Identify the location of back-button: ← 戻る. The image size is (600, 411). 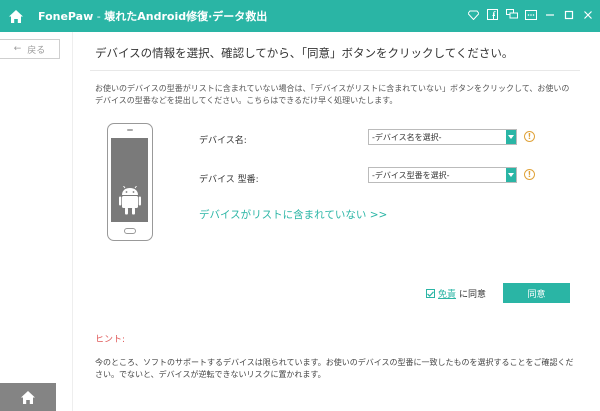
(30, 49).